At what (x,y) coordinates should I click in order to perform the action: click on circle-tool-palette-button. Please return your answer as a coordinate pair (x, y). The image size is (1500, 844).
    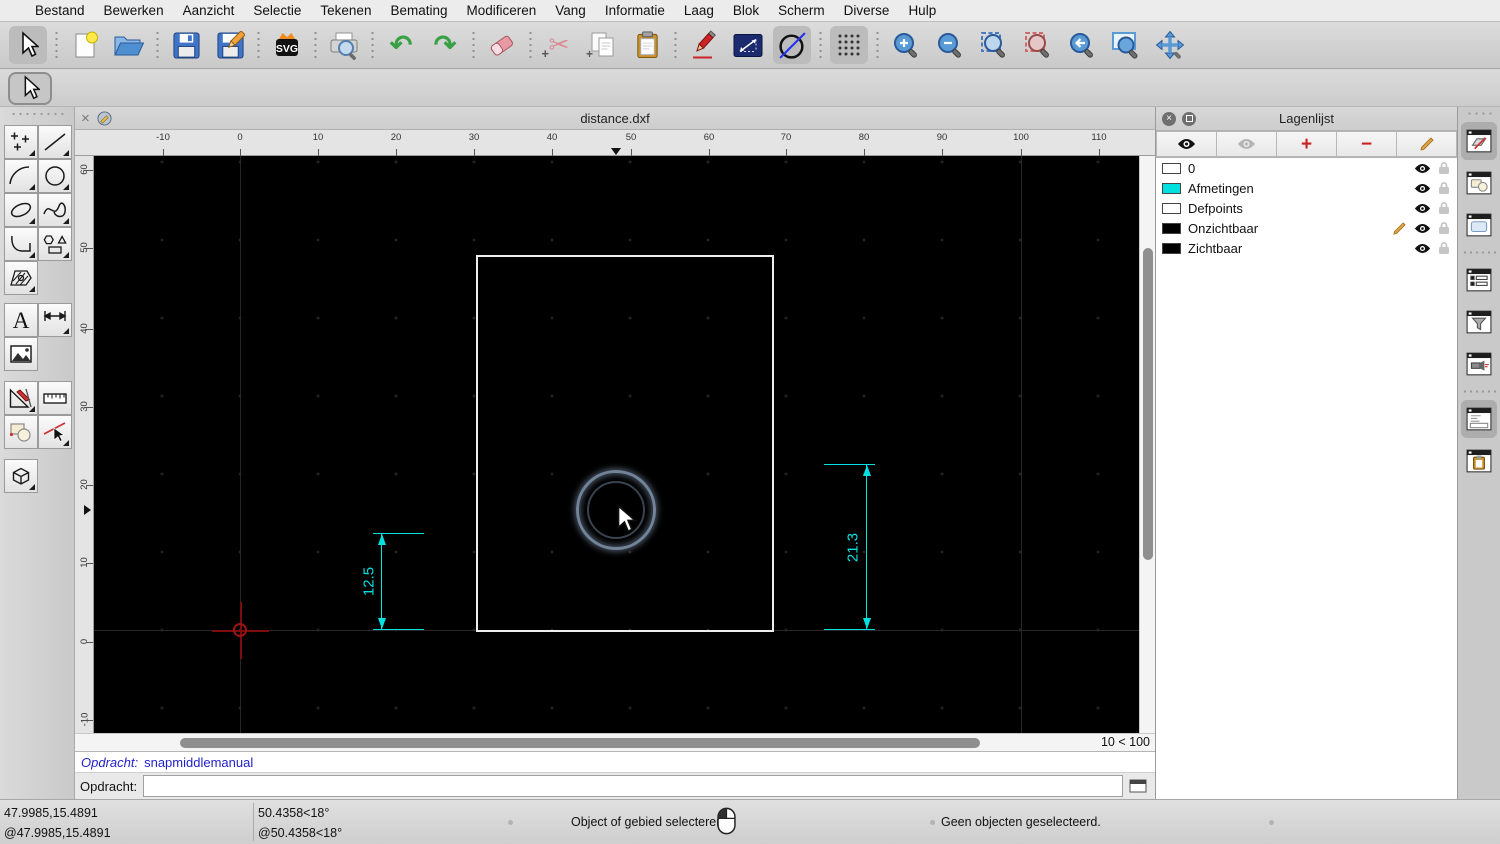
    Looking at the image, I should click on (55, 176).